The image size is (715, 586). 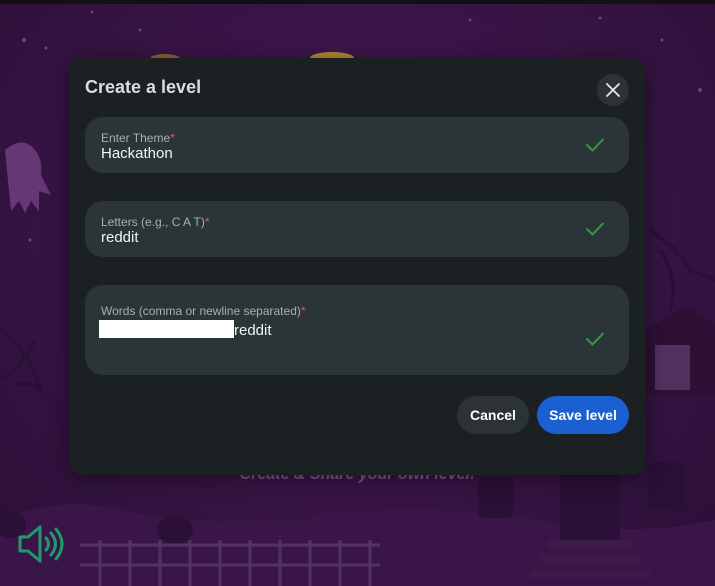 I want to click on close-icon, so click(x=613, y=90).